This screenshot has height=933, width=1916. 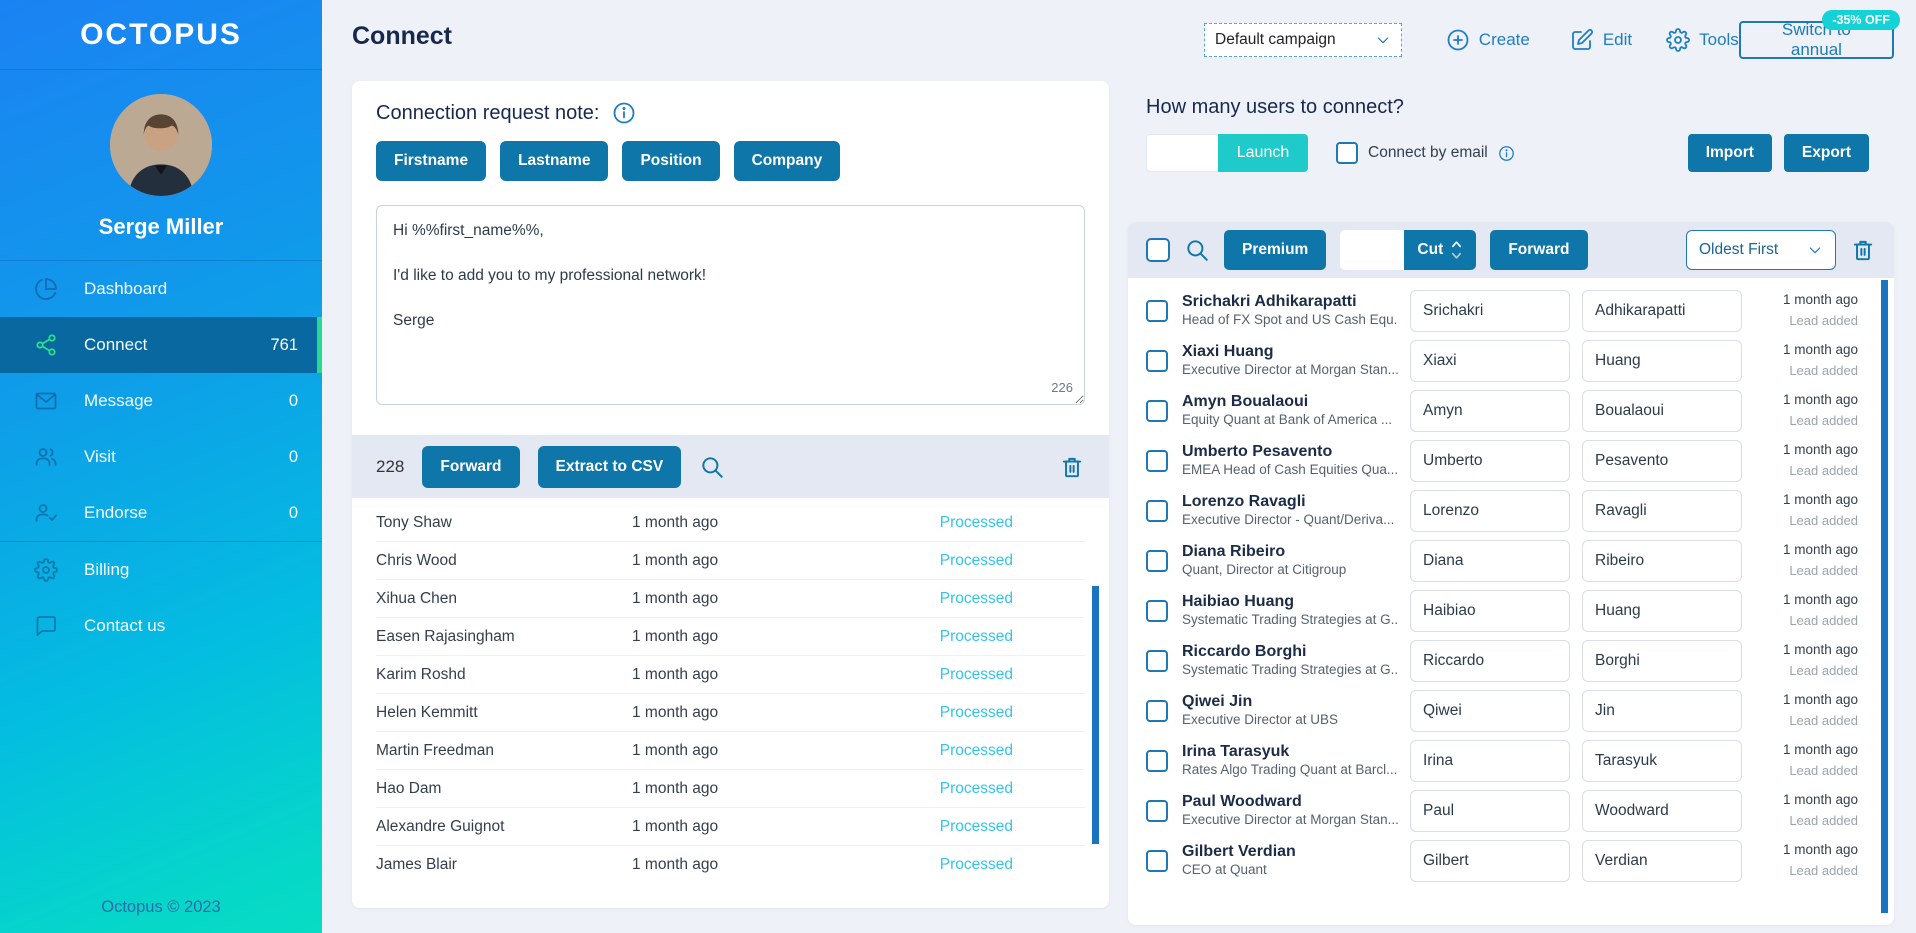 I want to click on select-all-checkbox, so click(x=1158, y=250).